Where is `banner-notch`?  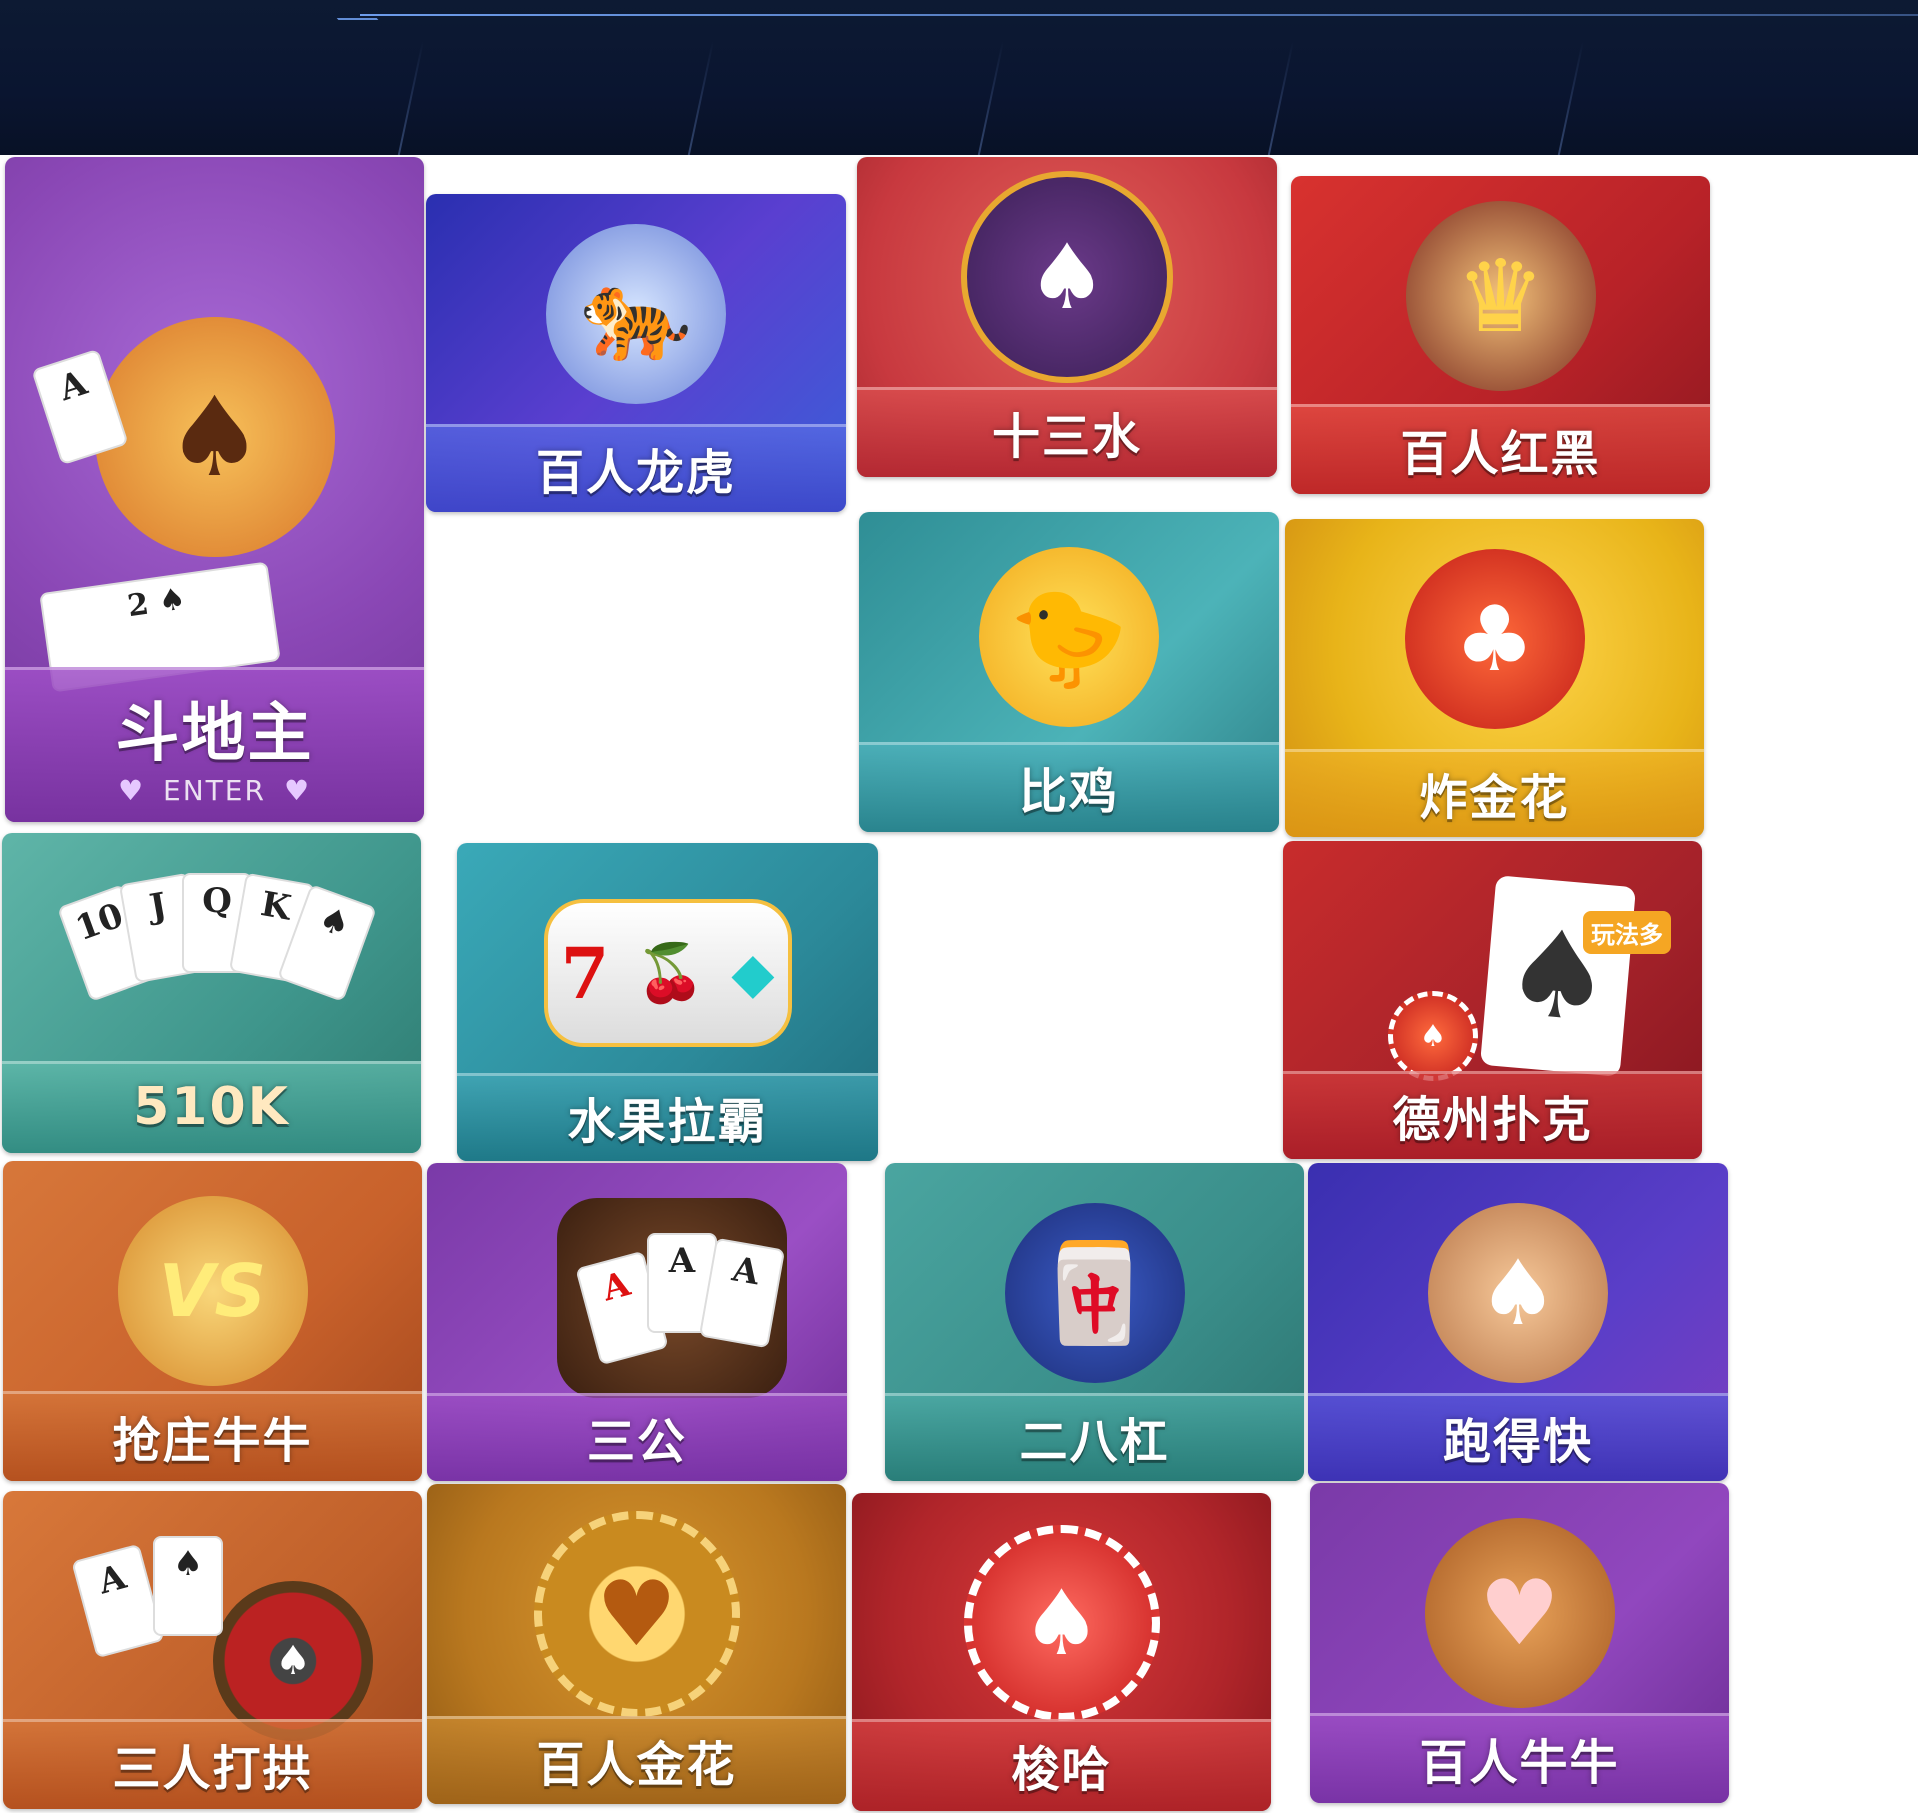 banner-notch is located at coordinates (350, 10).